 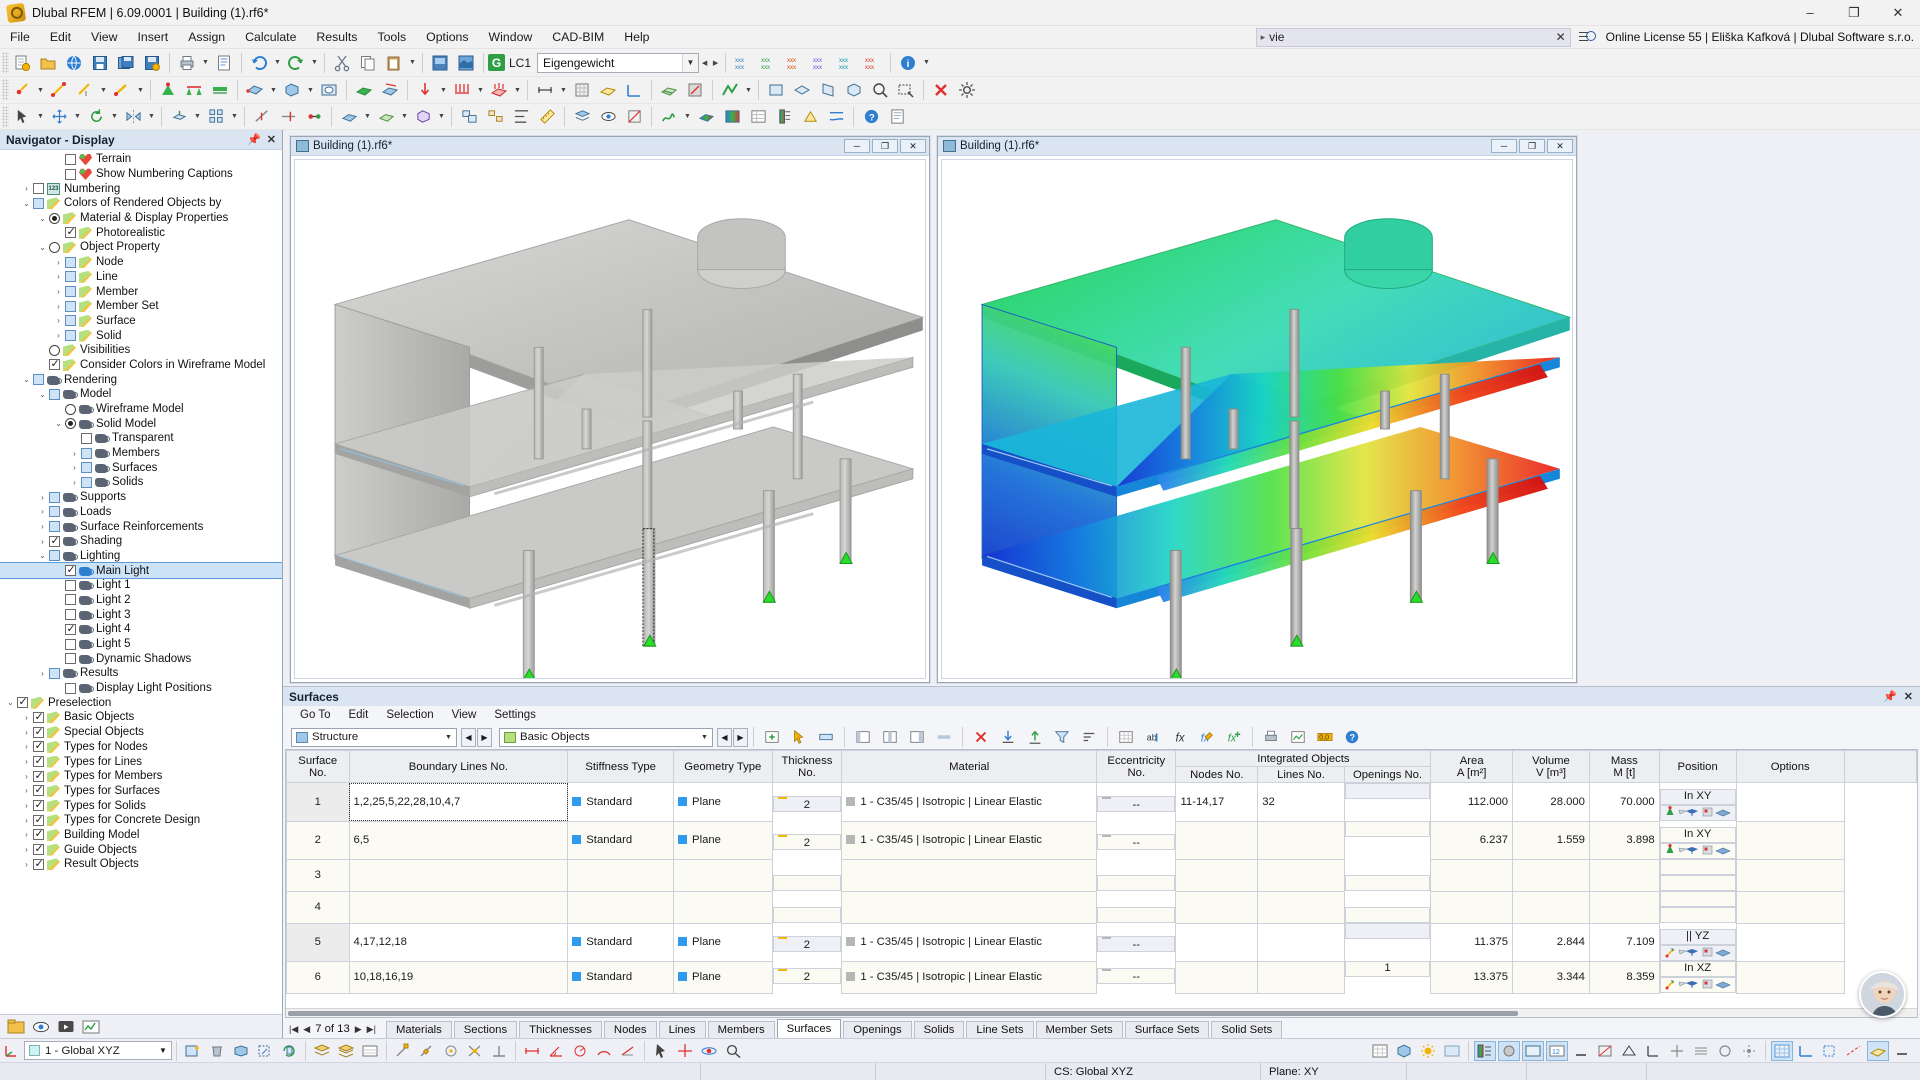 What do you see at coordinates (141, 614) in the screenshot?
I see `tree-item-light-3: Light 3` at bounding box center [141, 614].